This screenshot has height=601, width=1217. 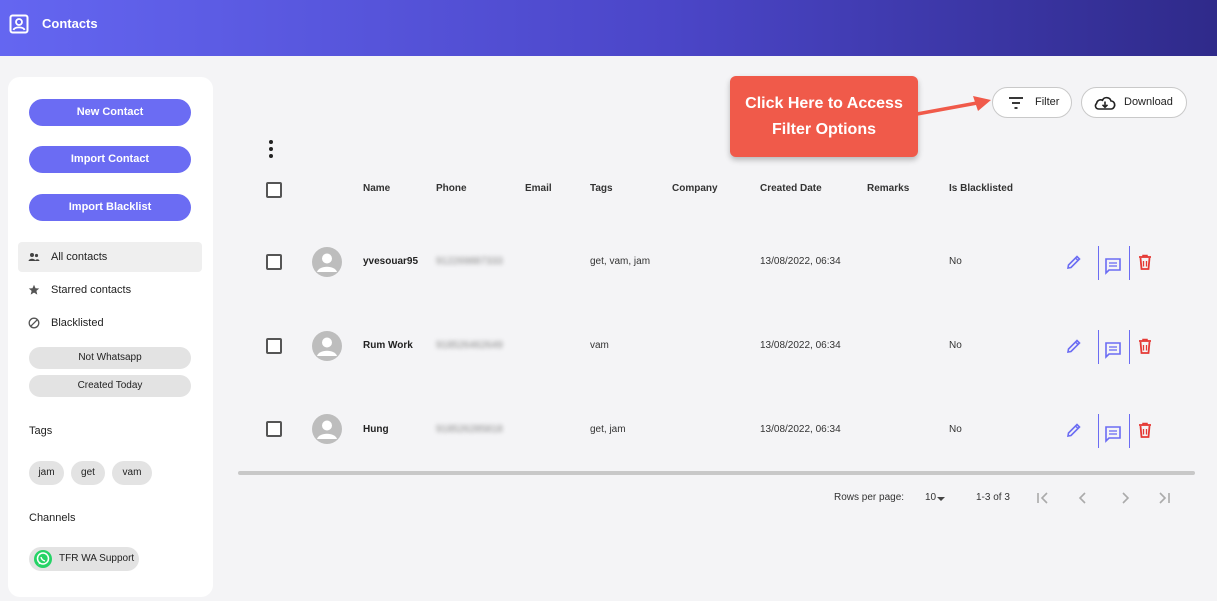 What do you see at coordinates (46, 473) in the screenshot?
I see `tag-chip-jam: jam` at bounding box center [46, 473].